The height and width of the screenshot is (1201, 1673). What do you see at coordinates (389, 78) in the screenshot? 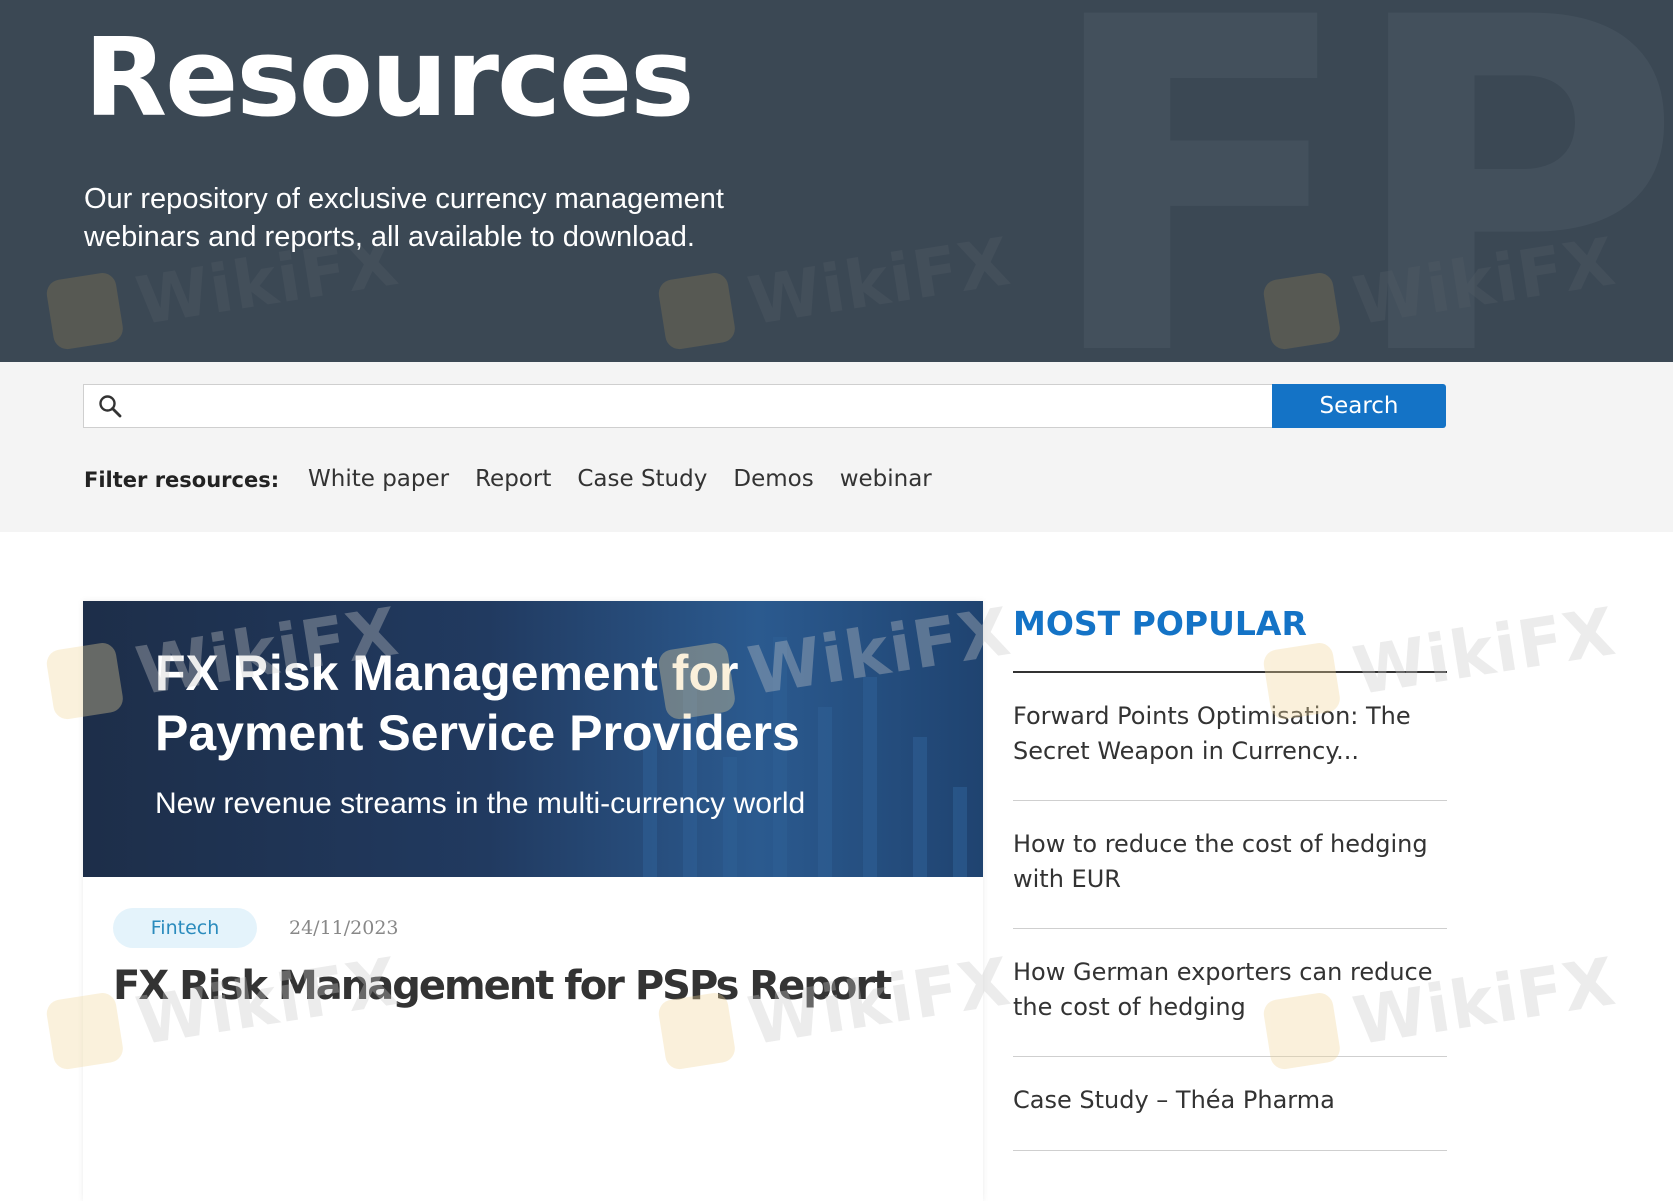
I see `page-title: Resources` at bounding box center [389, 78].